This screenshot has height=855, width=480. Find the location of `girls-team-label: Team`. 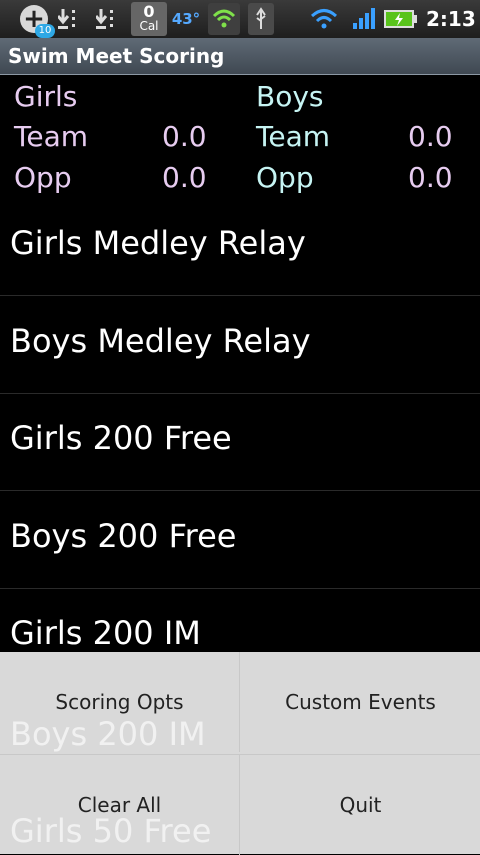

girls-team-label: Team is located at coordinates (51, 136).